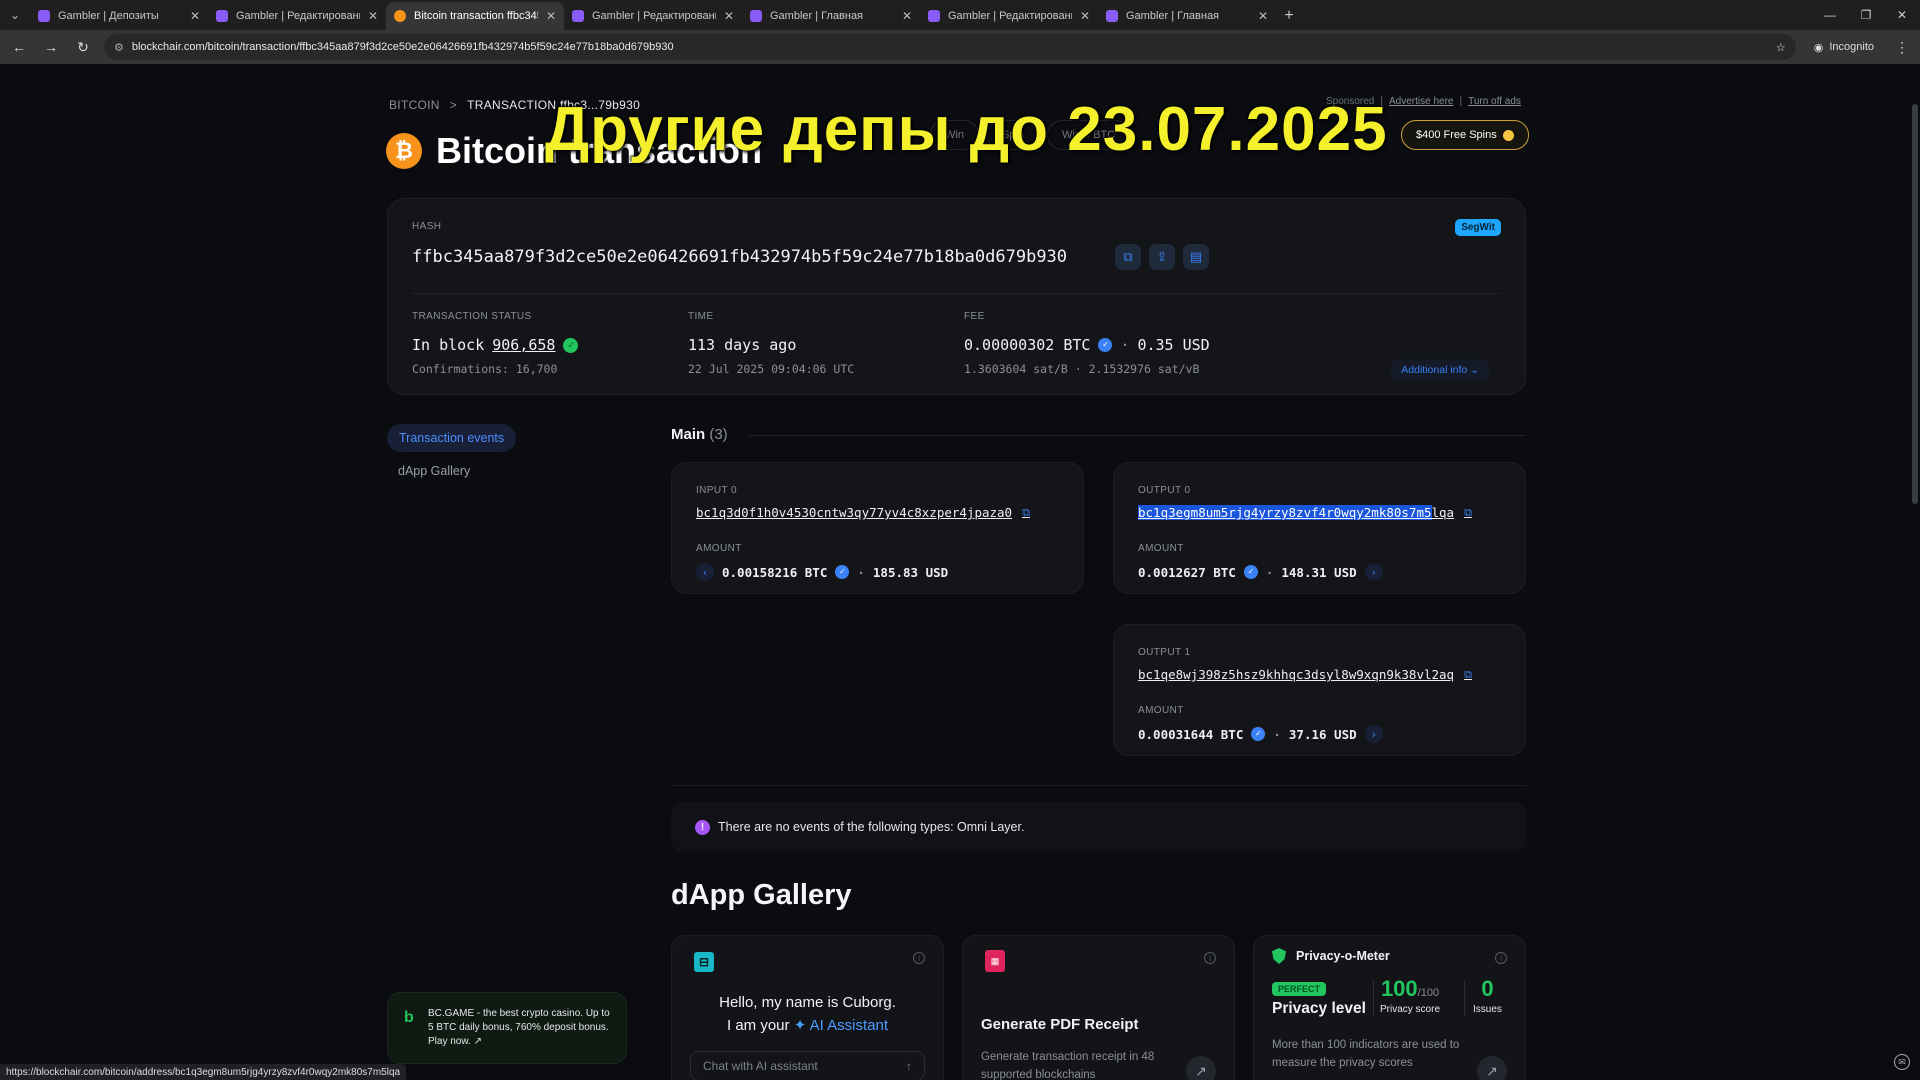 This screenshot has height=1080, width=1920. What do you see at coordinates (1494, 101) in the screenshot?
I see `turn-off-ads-link: Turn off ads` at bounding box center [1494, 101].